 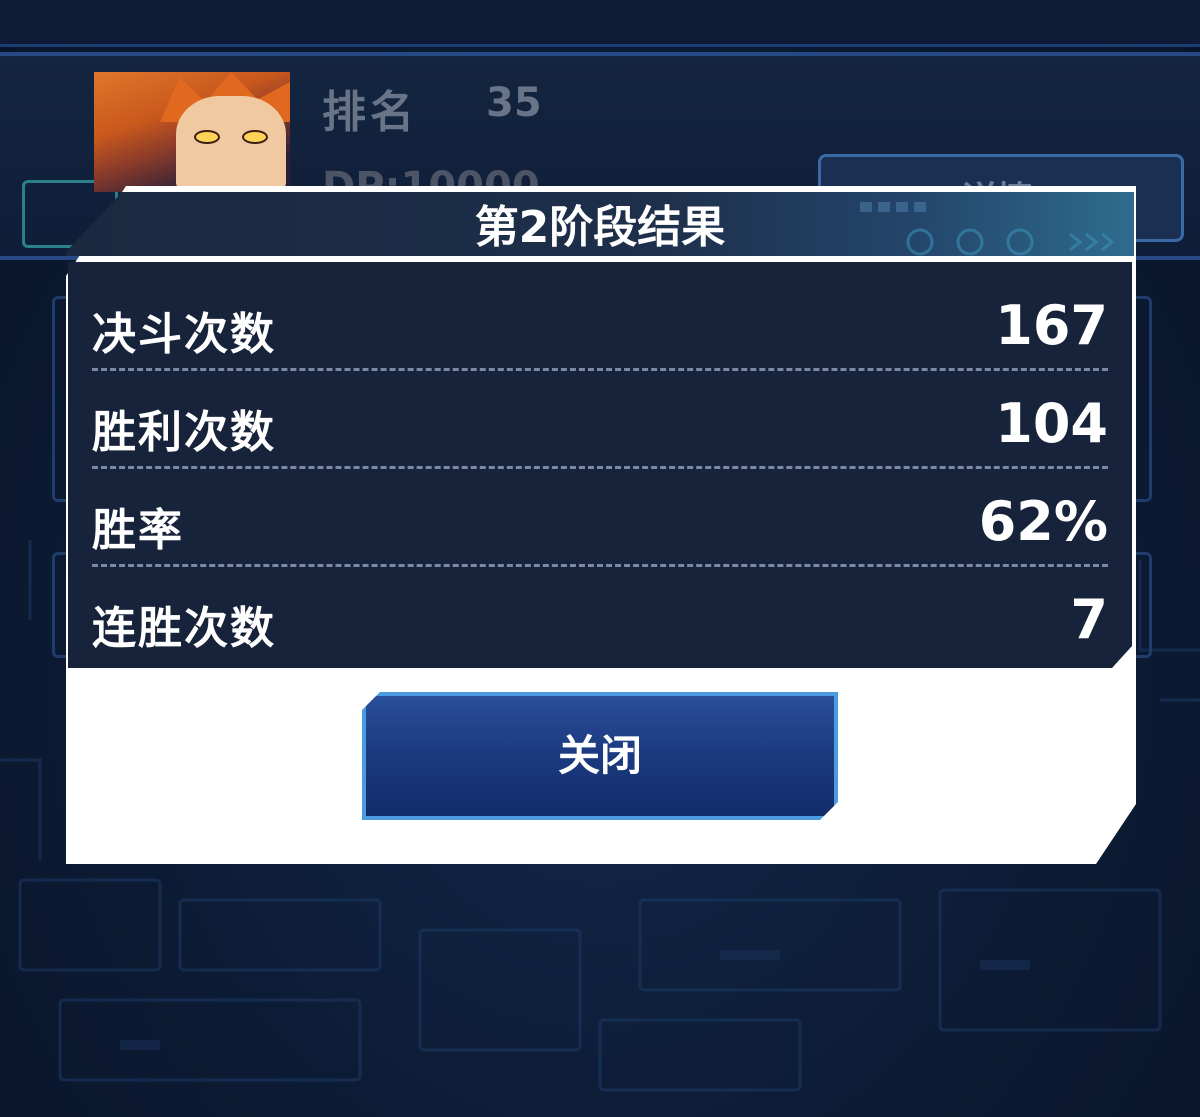 I want to click on dialog-title: 第2阶段结果, so click(x=600, y=227).